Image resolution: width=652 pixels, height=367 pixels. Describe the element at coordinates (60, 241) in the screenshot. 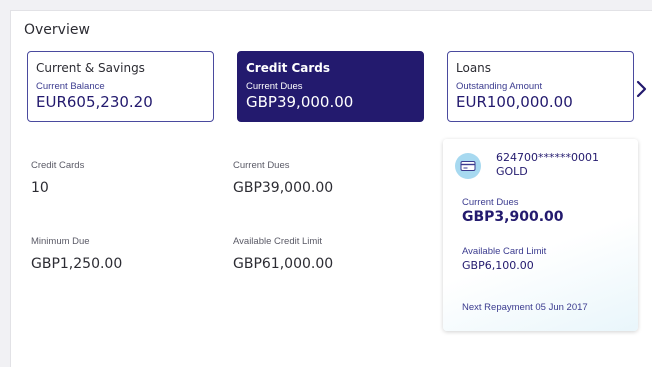

I see `minimum-due-label: Minimum Due` at that location.